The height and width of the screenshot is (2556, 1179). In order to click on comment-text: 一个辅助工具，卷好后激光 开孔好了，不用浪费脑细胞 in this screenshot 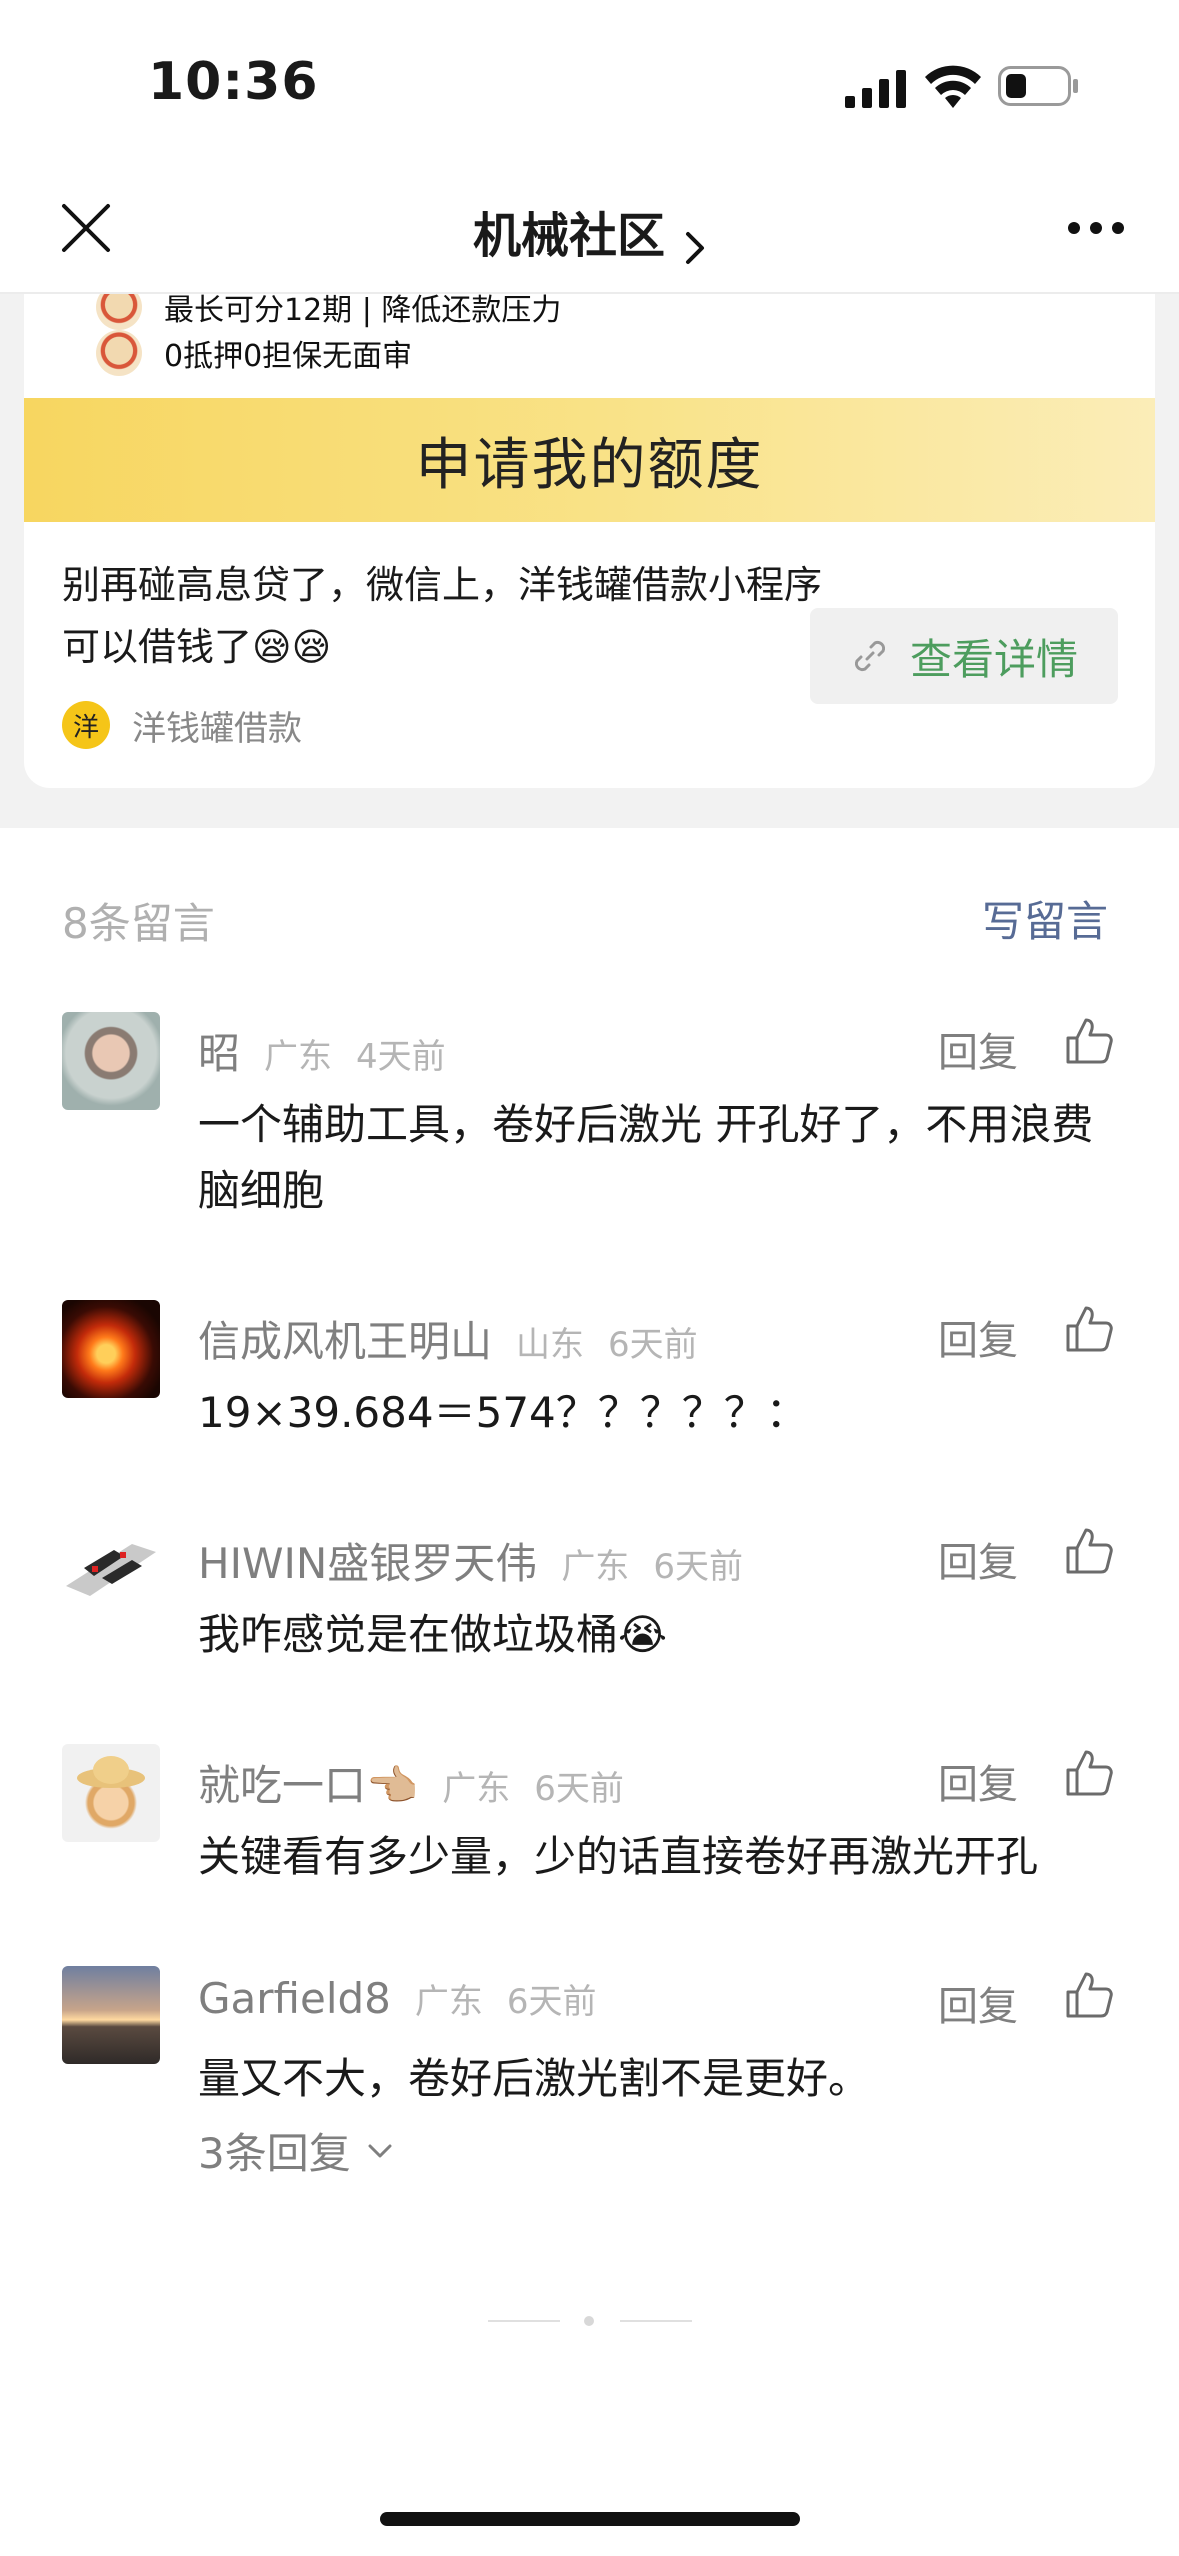, I will do `click(646, 1157)`.